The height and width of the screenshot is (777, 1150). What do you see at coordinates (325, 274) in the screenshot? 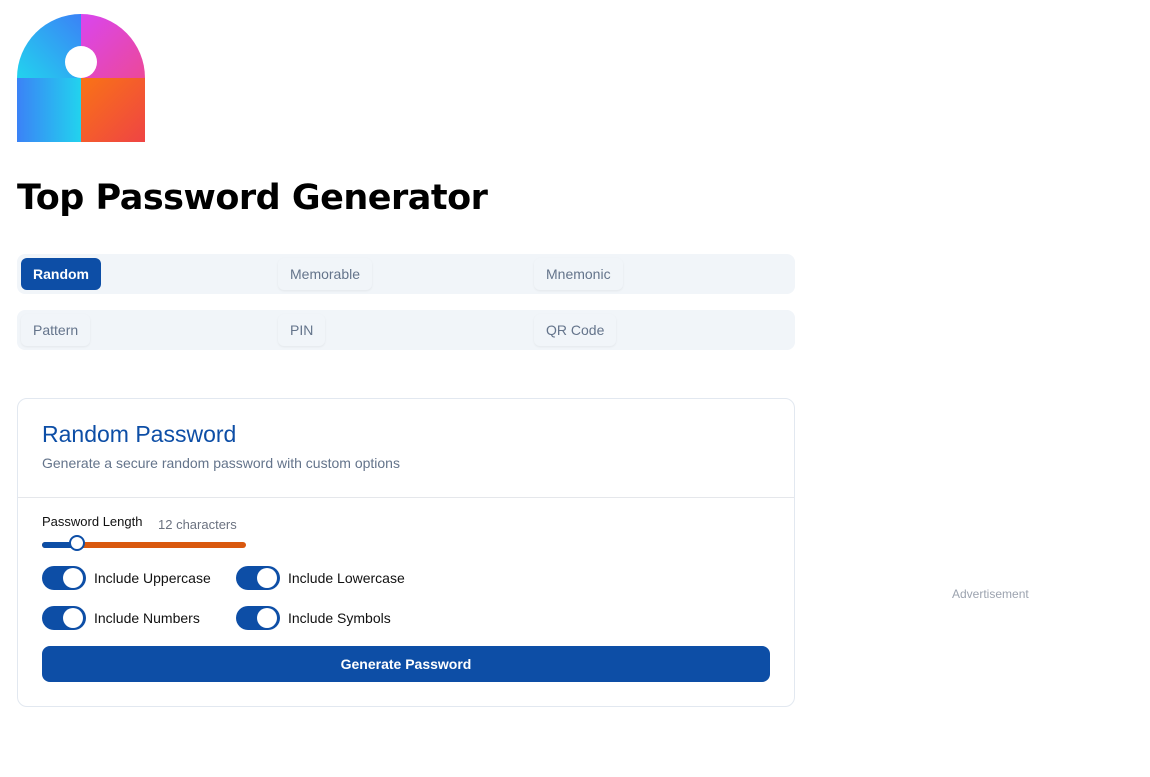
I see `tab-memorable: Memorable` at bounding box center [325, 274].